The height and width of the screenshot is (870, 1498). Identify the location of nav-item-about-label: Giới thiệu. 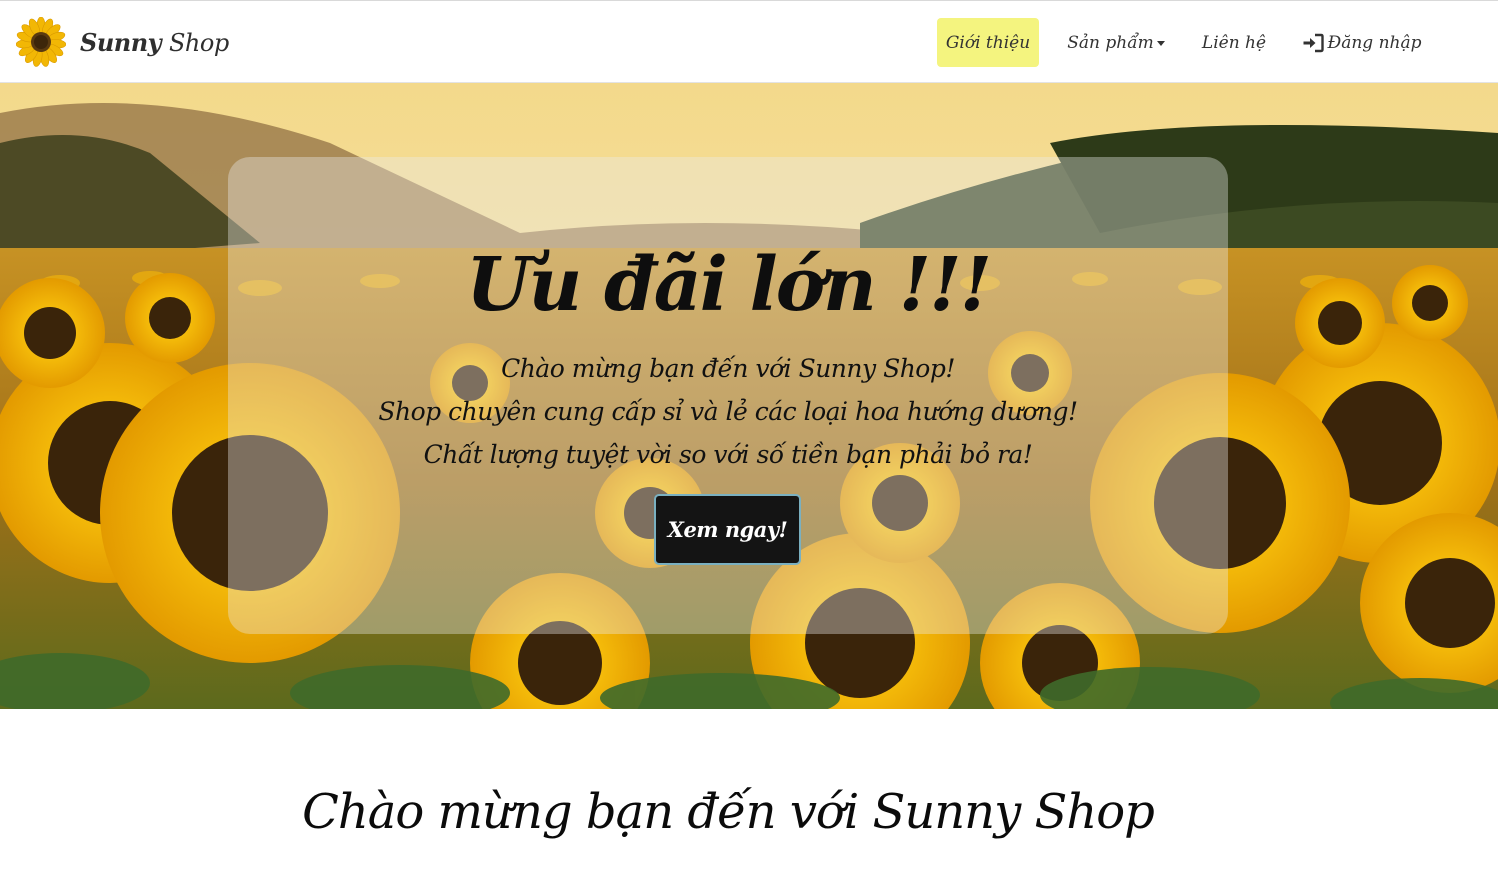
(988, 42).